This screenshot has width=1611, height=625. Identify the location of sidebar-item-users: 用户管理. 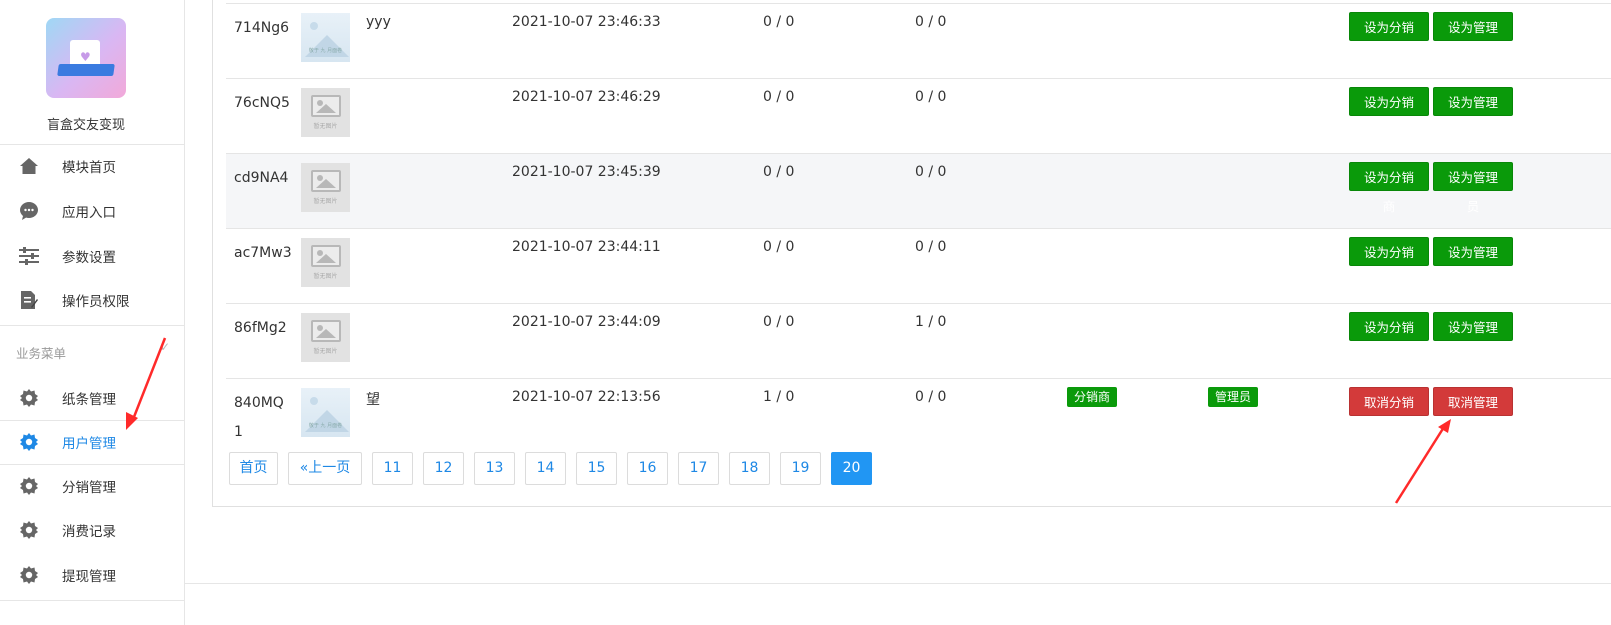
(92, 442).